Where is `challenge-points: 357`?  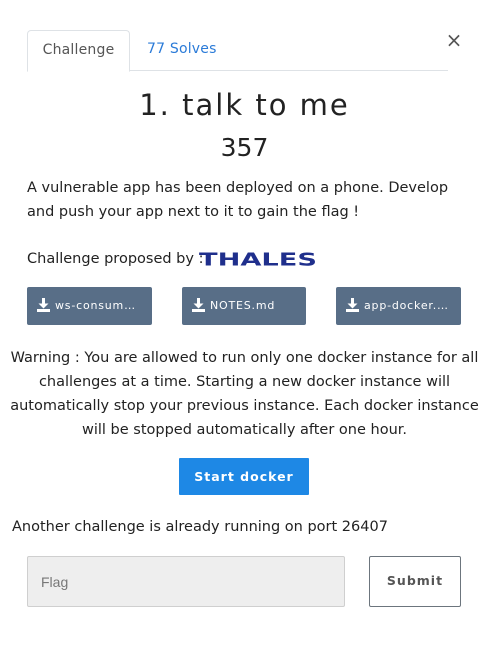
challenge-points: 357 is located at coordinates (244, 147).